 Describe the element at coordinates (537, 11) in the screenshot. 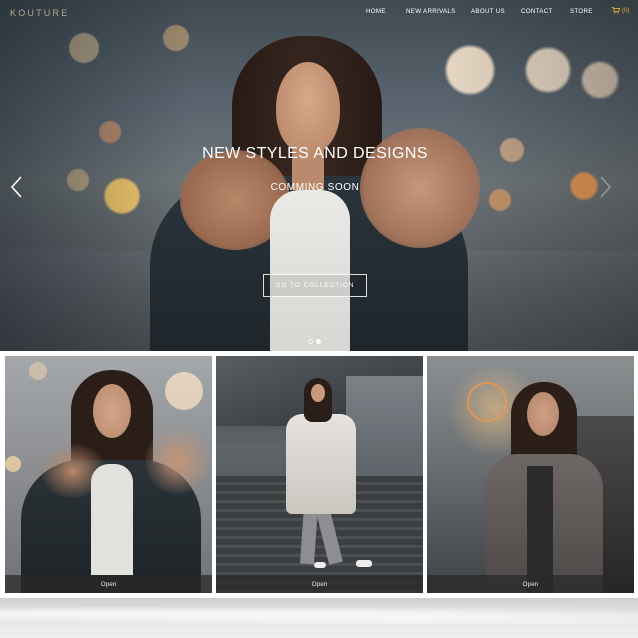

I see `nav-contact: CONTACT` at that location.